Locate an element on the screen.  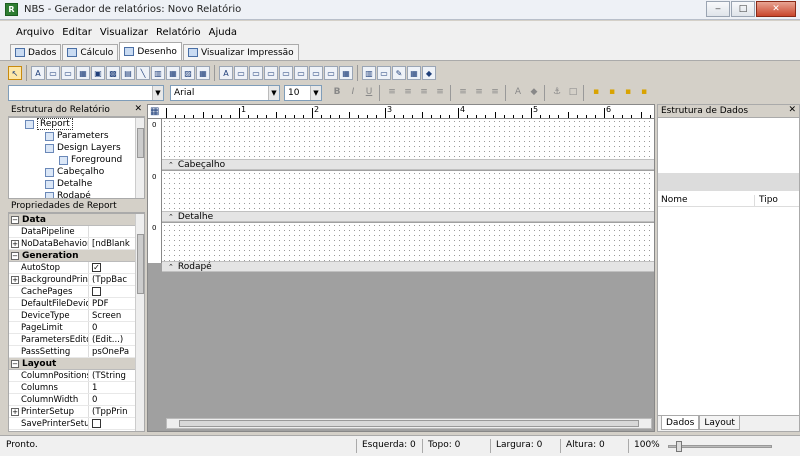
property-row: Columns 1 is located at coordinates (76, 388).